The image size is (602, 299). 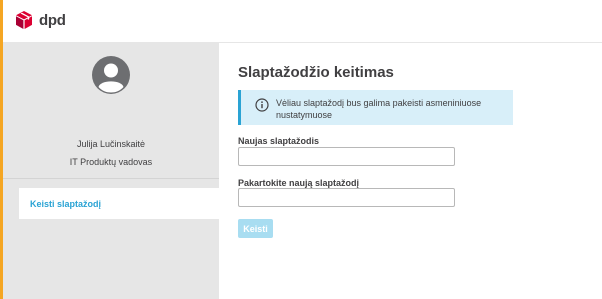 What do you see at coordinates (262, 105) in the screenshot?
I see `info-icon` at bounding box center [262, 105].